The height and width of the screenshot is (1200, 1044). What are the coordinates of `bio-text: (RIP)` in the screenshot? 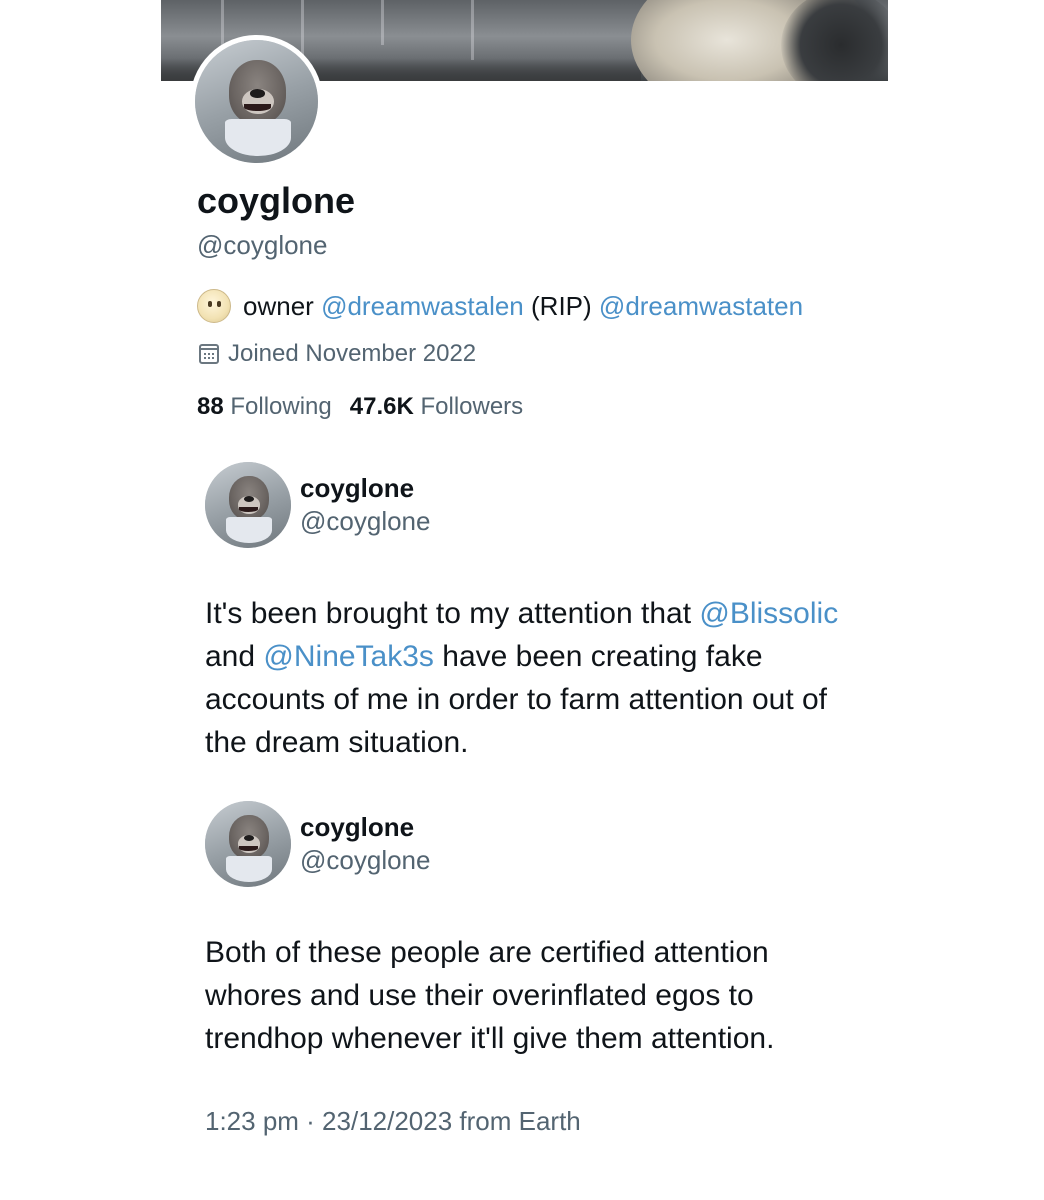 It's located at (561, 306).